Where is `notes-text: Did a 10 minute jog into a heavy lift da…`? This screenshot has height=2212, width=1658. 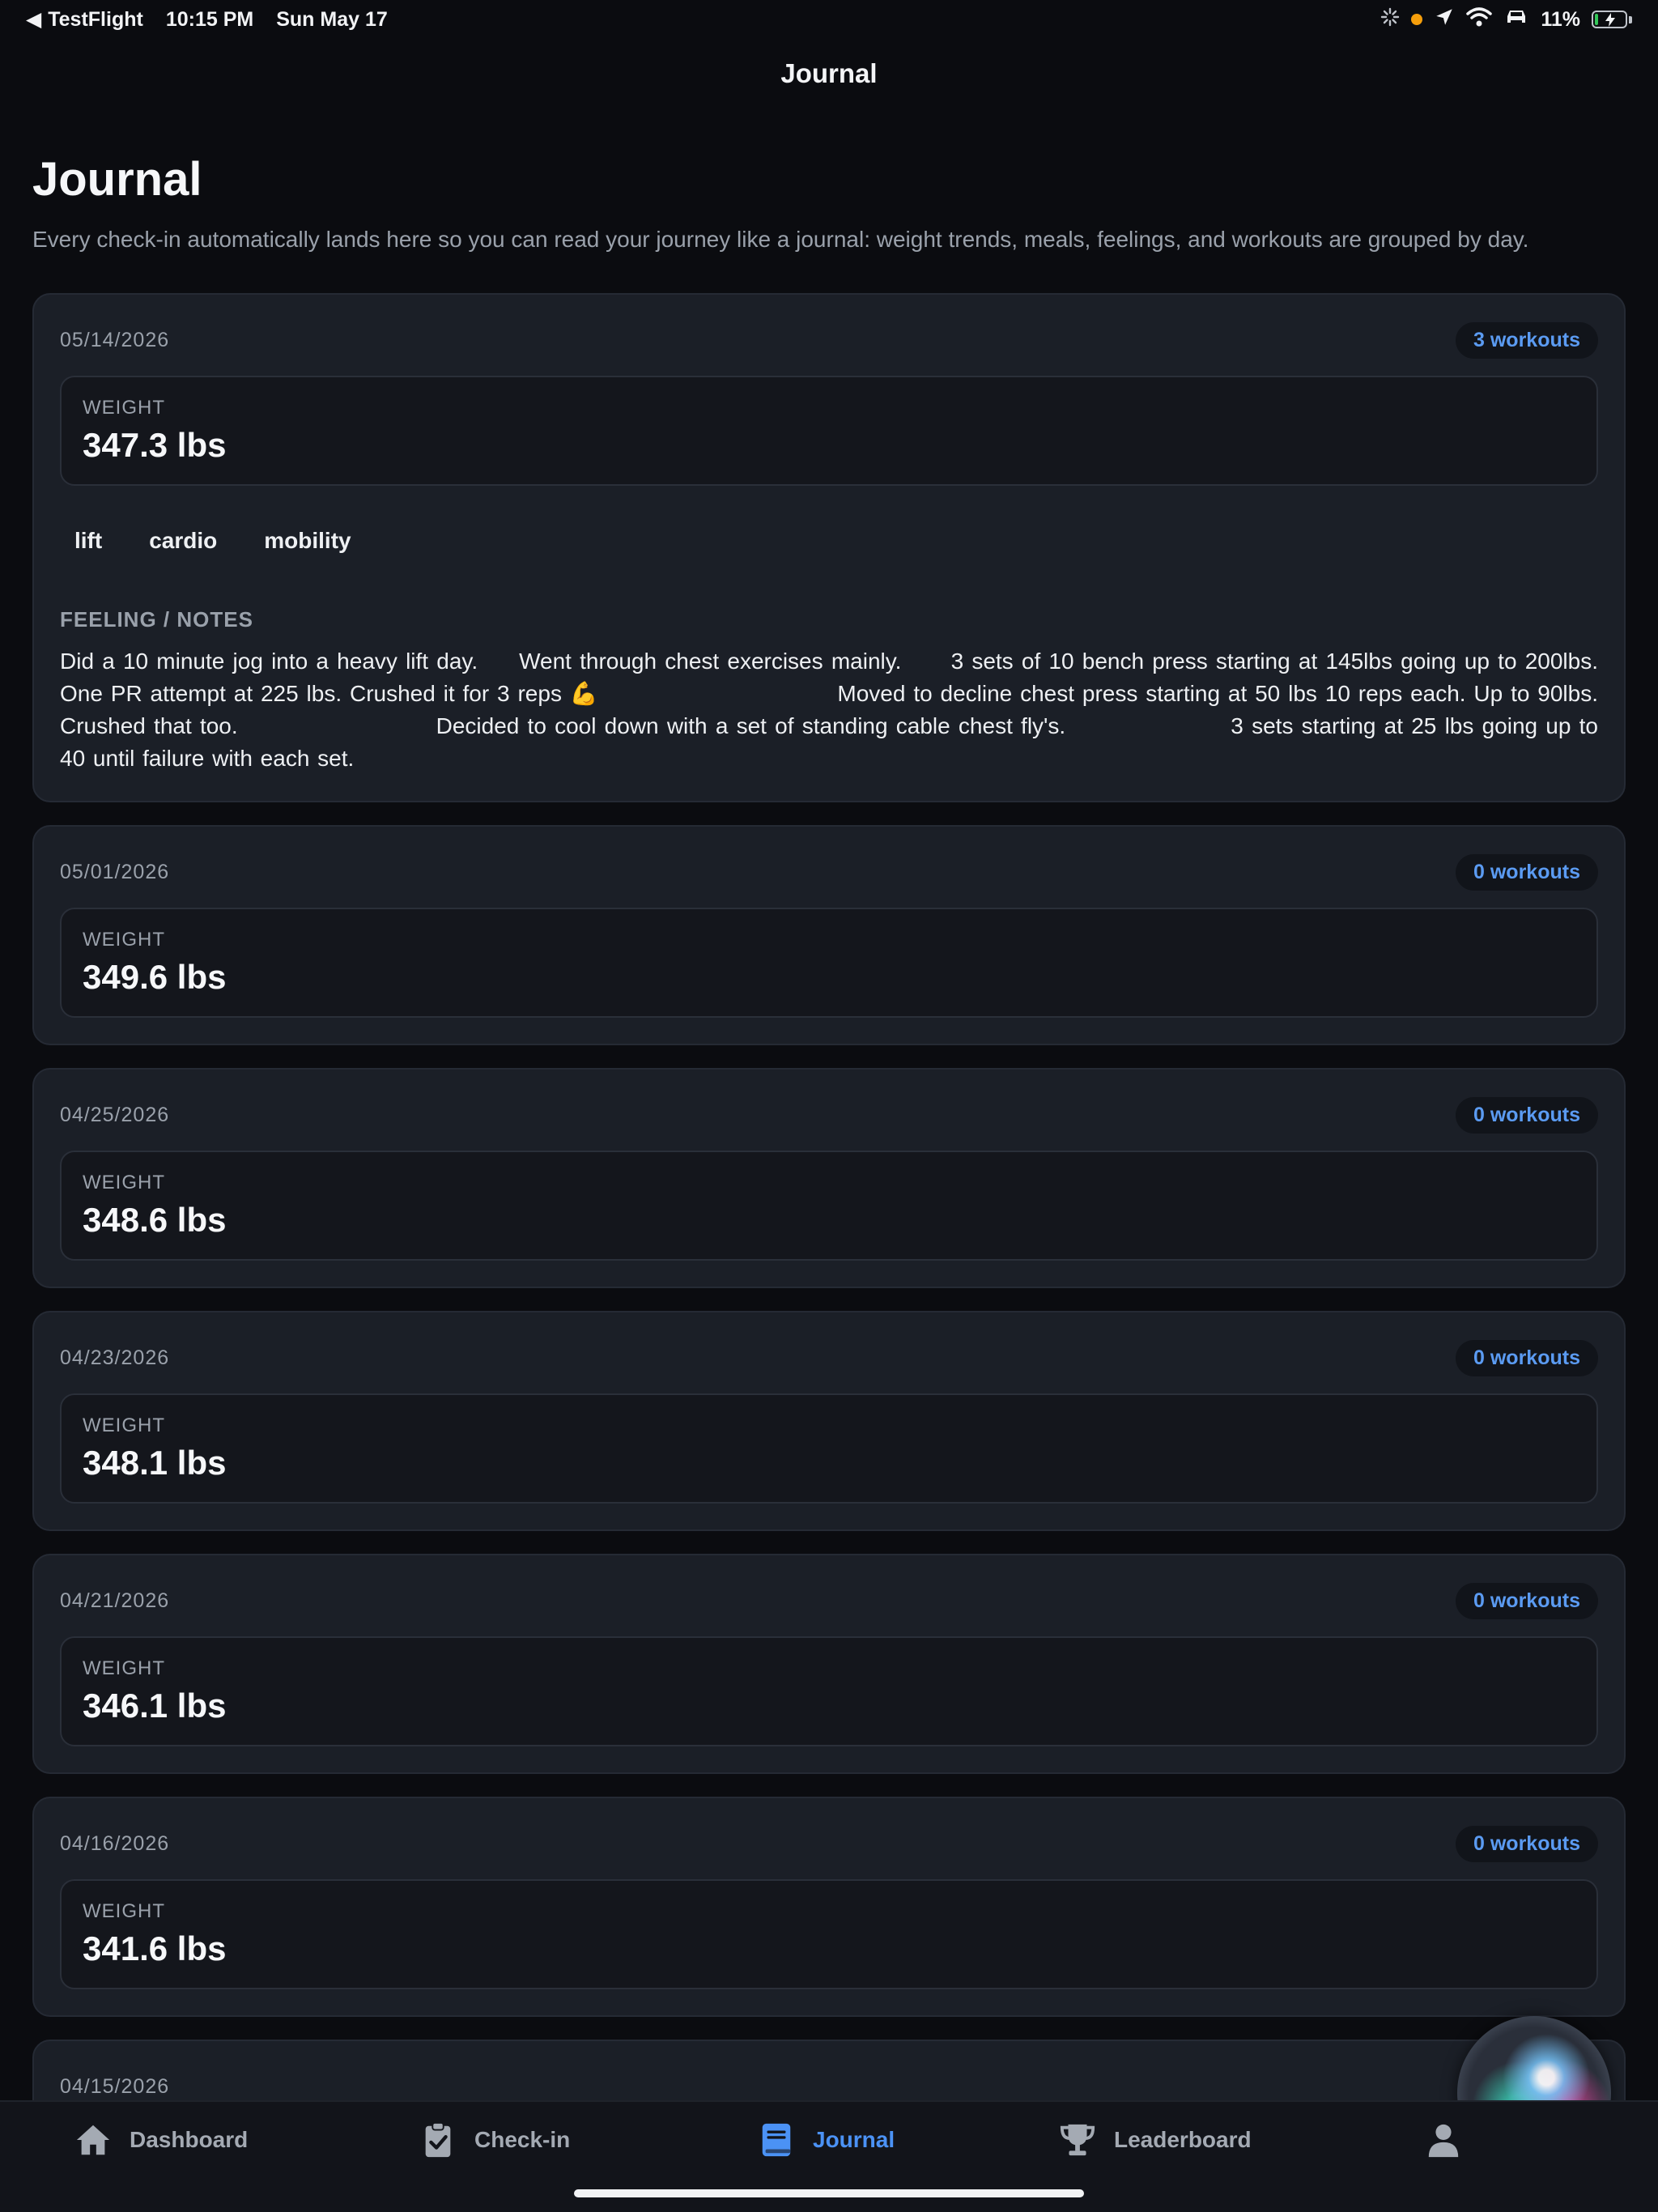 notes-text: Did a 10 minute jog into a heavy lift da… is located at coordinates (833, 710).